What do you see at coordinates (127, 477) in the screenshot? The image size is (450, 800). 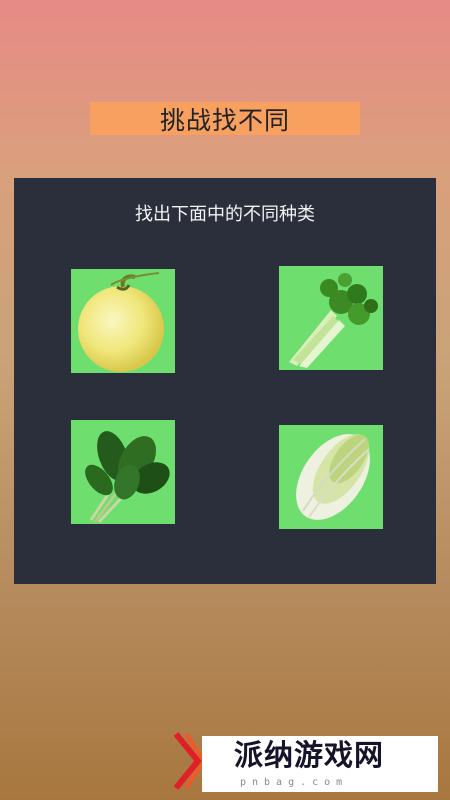 I see `spinach-icon` at bounding box center [127, 477].